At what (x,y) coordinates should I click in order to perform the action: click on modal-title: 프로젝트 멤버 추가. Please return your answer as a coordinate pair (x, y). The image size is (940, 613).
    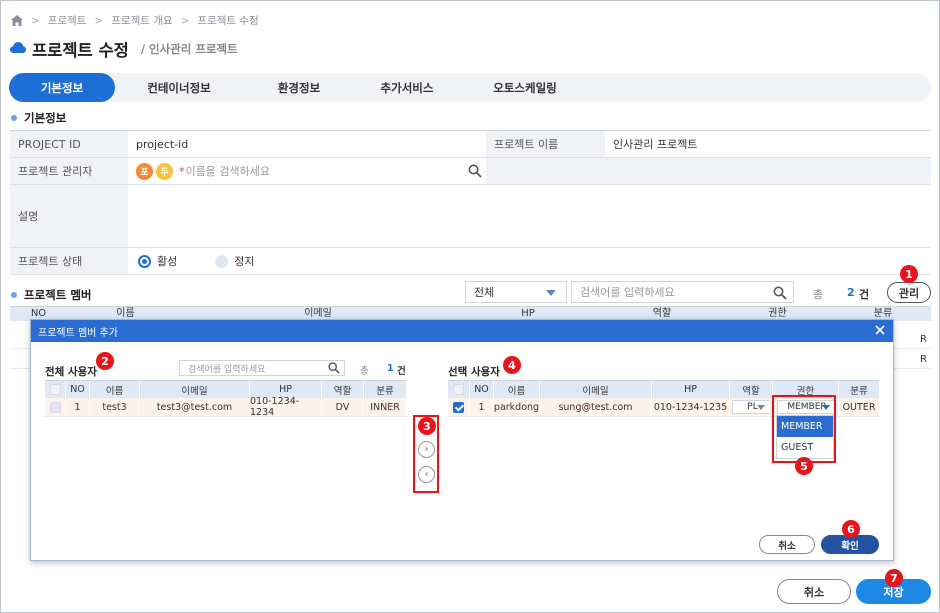
    Looking at the image, I should click on (78, 333).